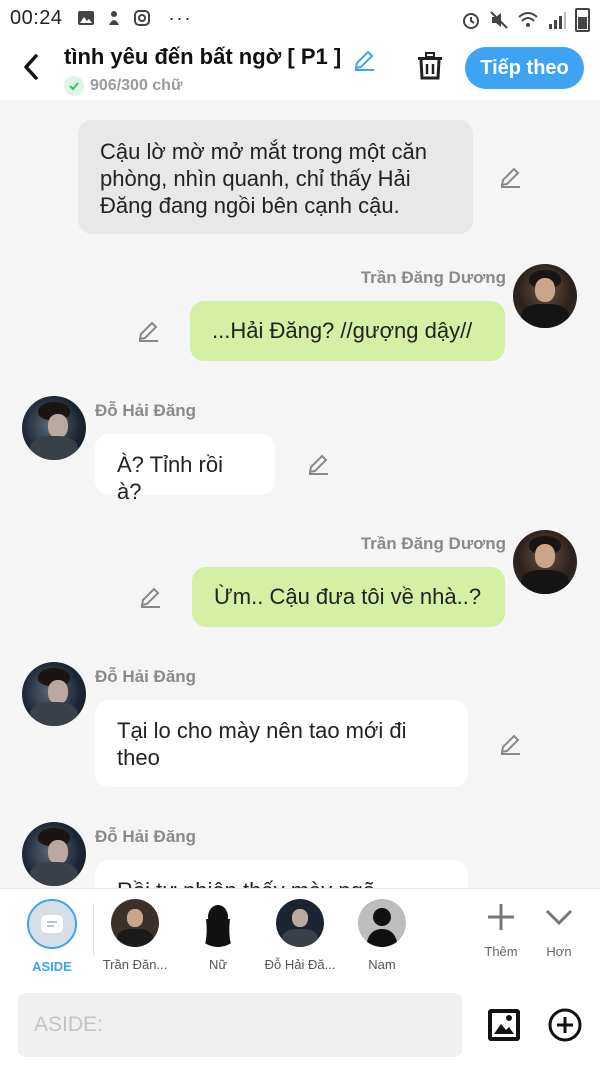 The height and width of the screenshot is (1067, 600). I want to click on message-text: ...Hải Đăng? //gượng dậy//, so click(342, 330).